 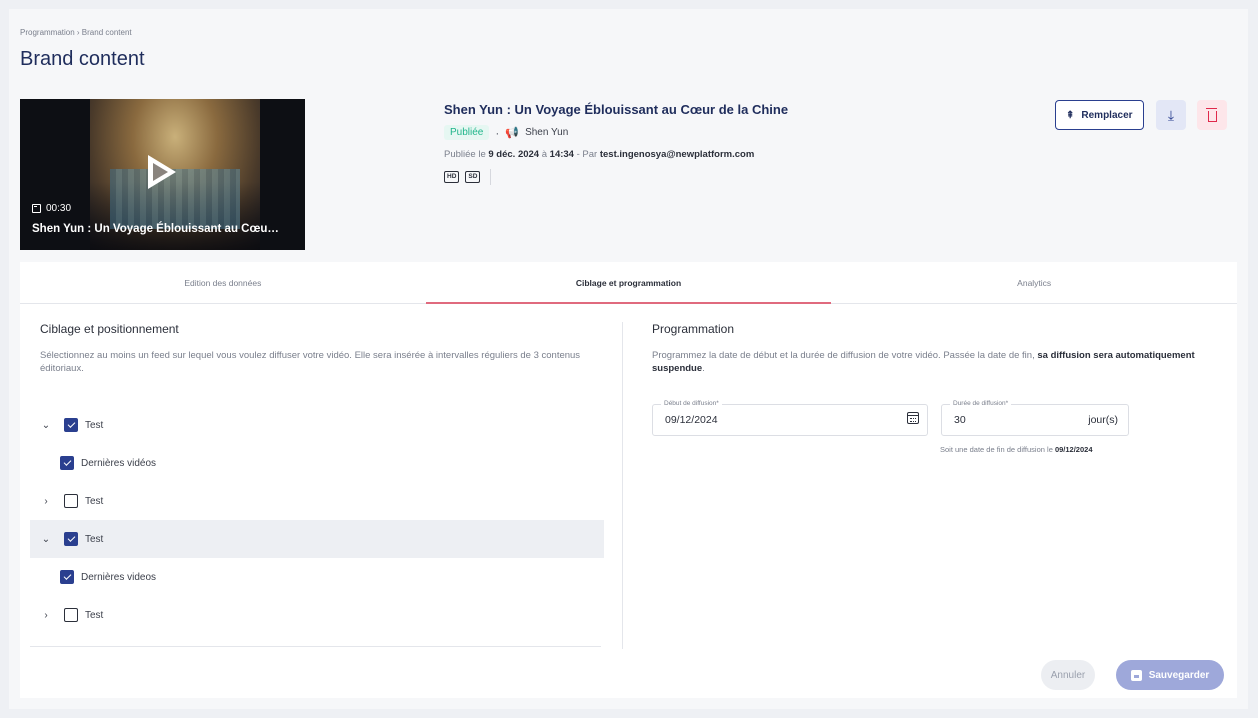 I want to click on tab-edition: Edition des données, so click(x=223, y=282).